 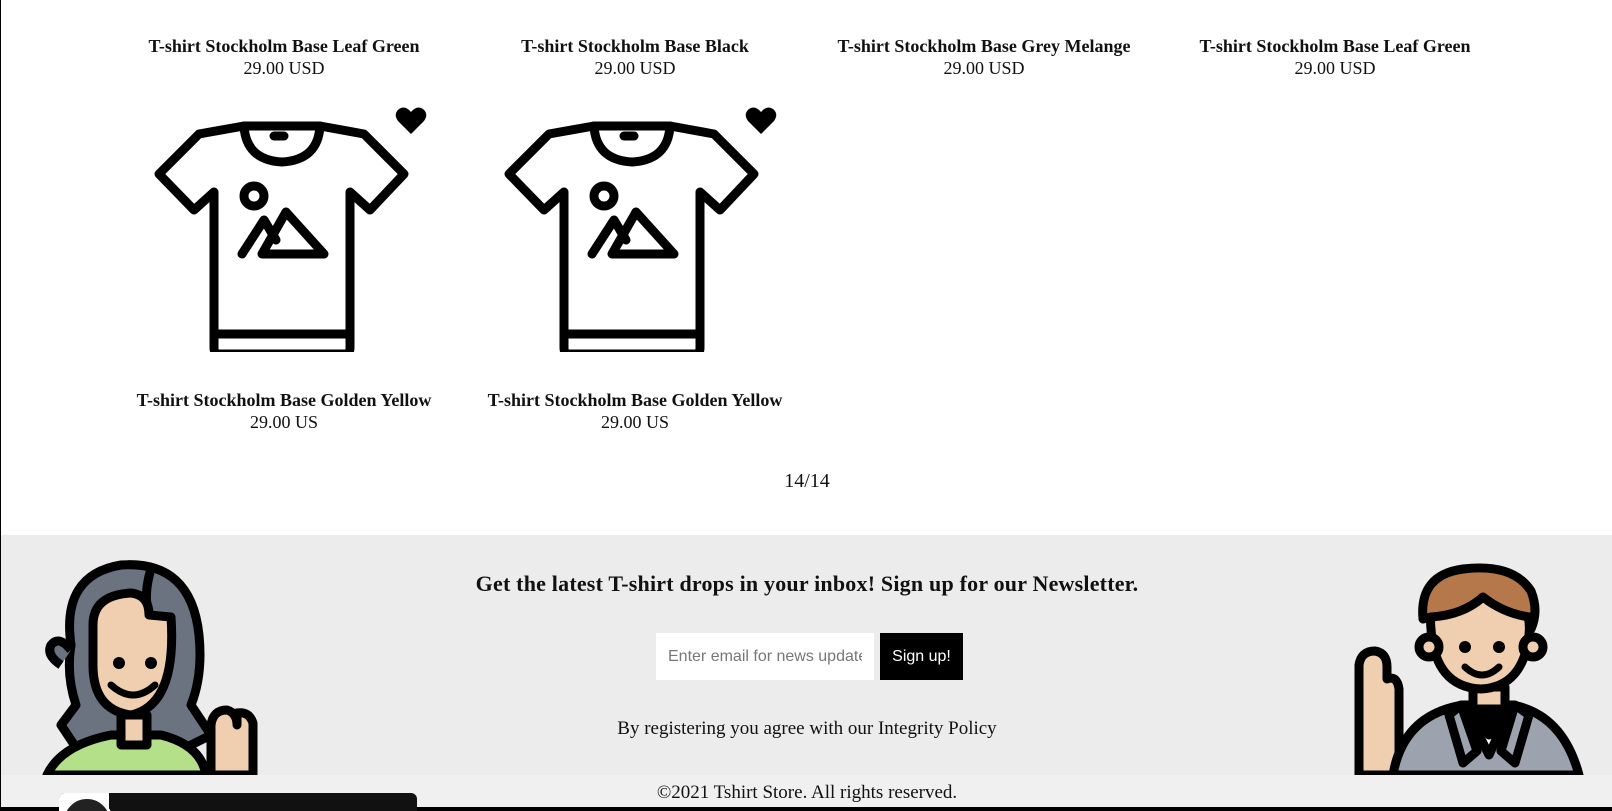 What do you see at coordinates (238, 802) in the screenshot?
I see `chat-widget` at bounding box center [238, 802].